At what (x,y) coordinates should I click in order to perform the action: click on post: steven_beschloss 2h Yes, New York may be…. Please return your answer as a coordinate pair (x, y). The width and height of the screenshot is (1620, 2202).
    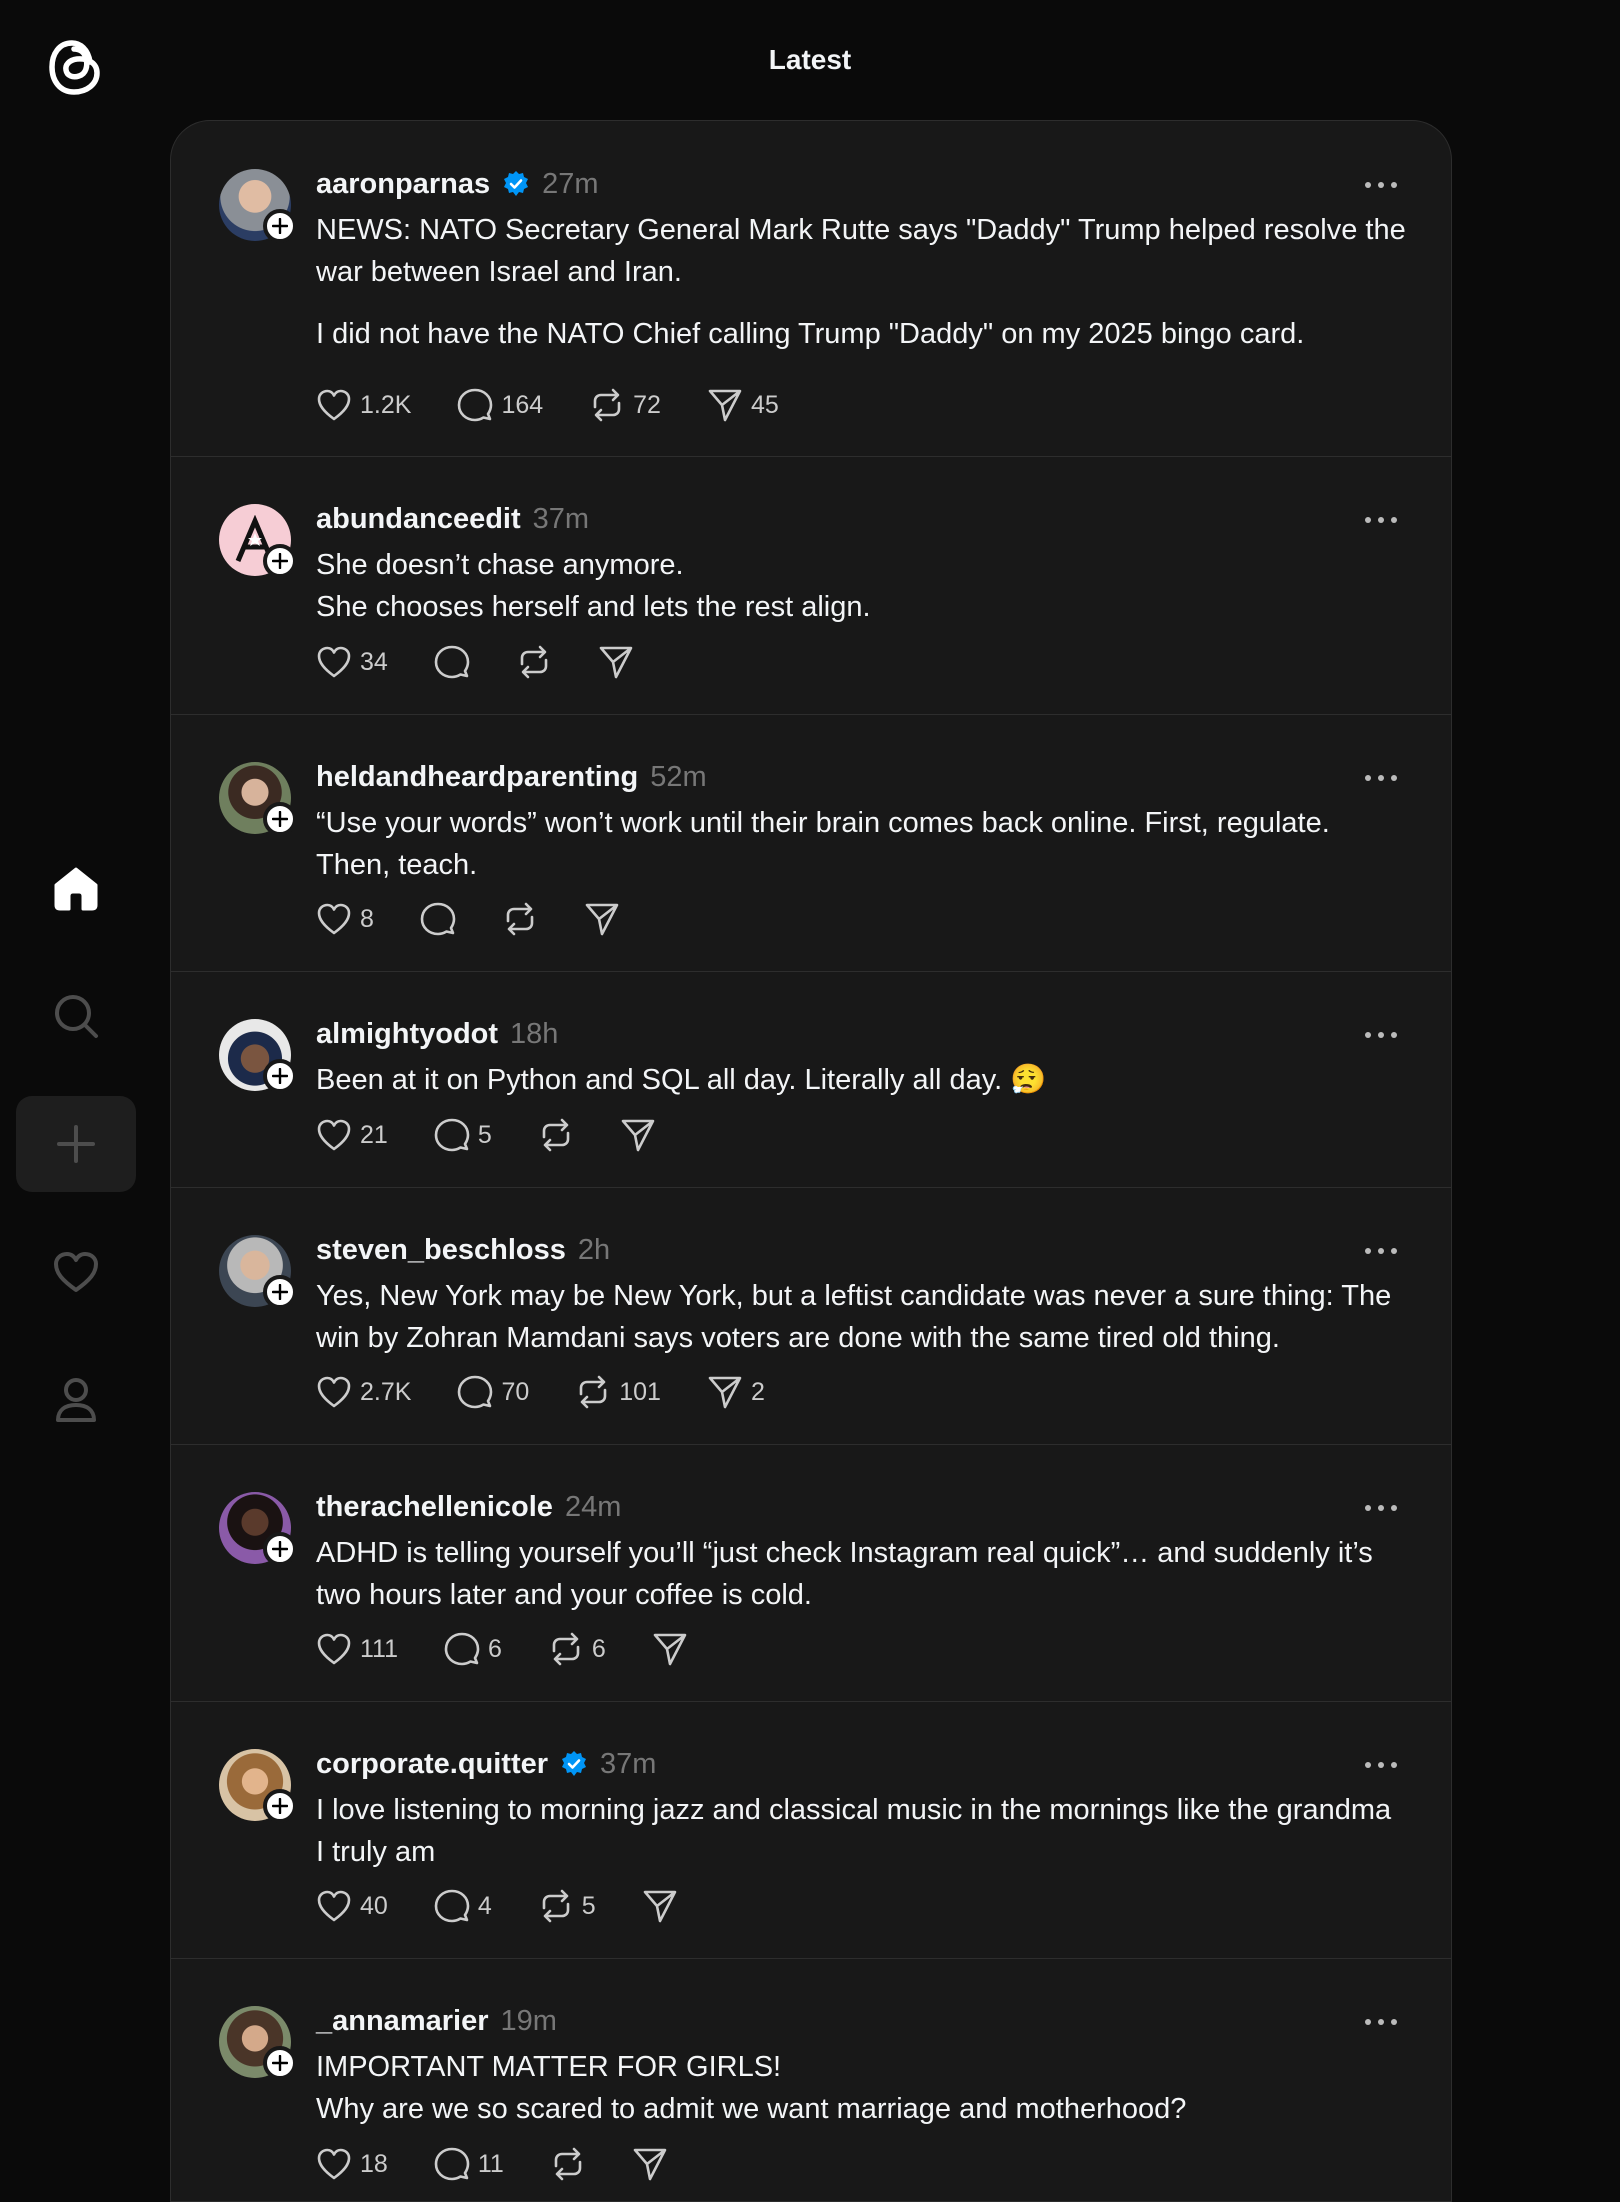
    Looking at the image, I should click on (811, 1316).